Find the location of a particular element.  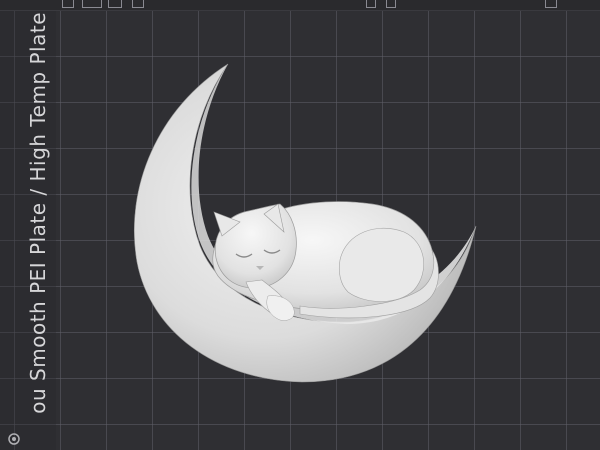

bambu-icon is located at coordinates (14, 439).